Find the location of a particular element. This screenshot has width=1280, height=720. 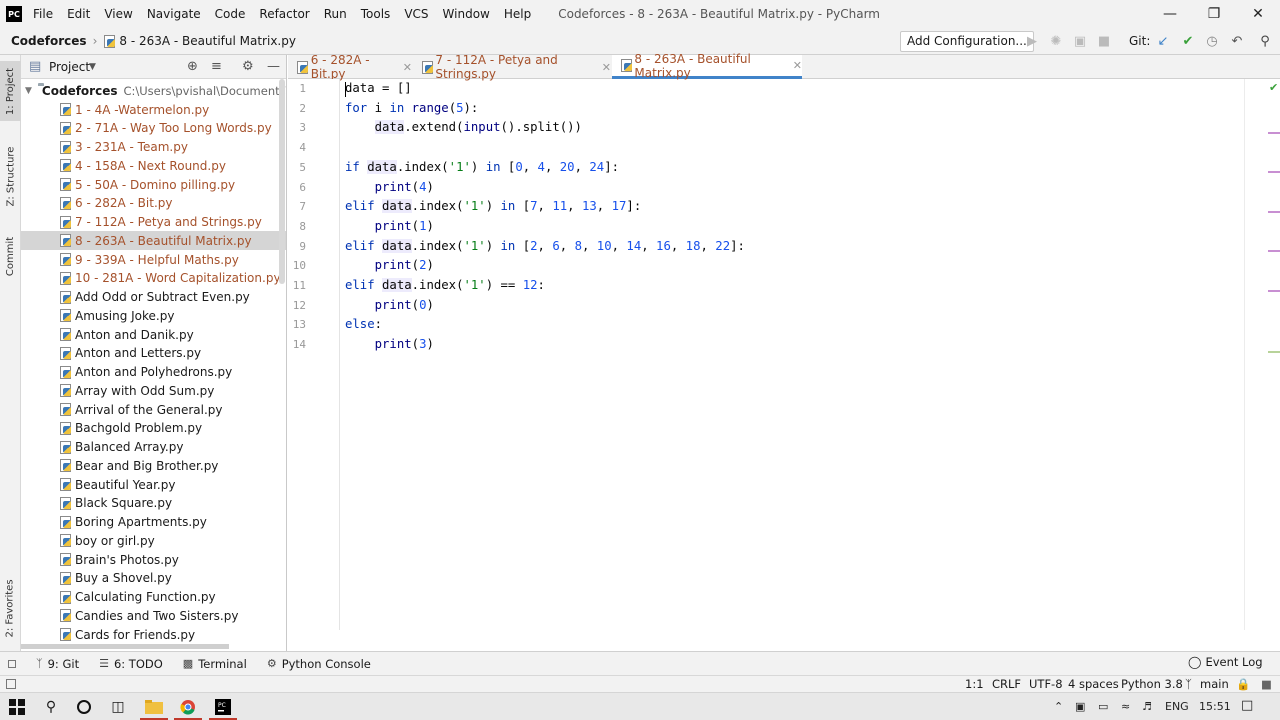

tree-file-item: Anton and Polyhedrons.py is located at coordinates (153, 372).